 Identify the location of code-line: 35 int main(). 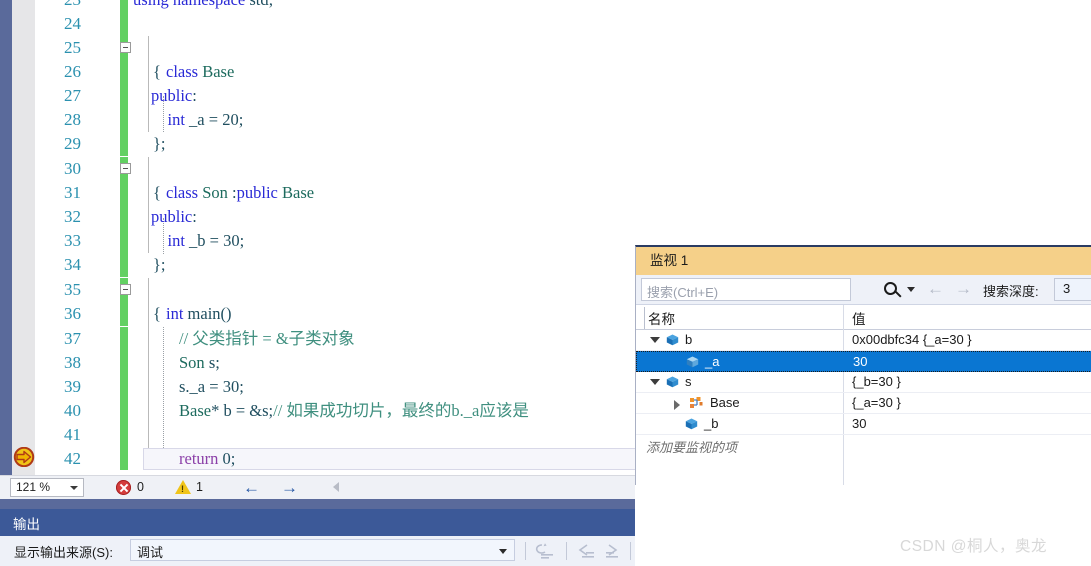
(335, 300).